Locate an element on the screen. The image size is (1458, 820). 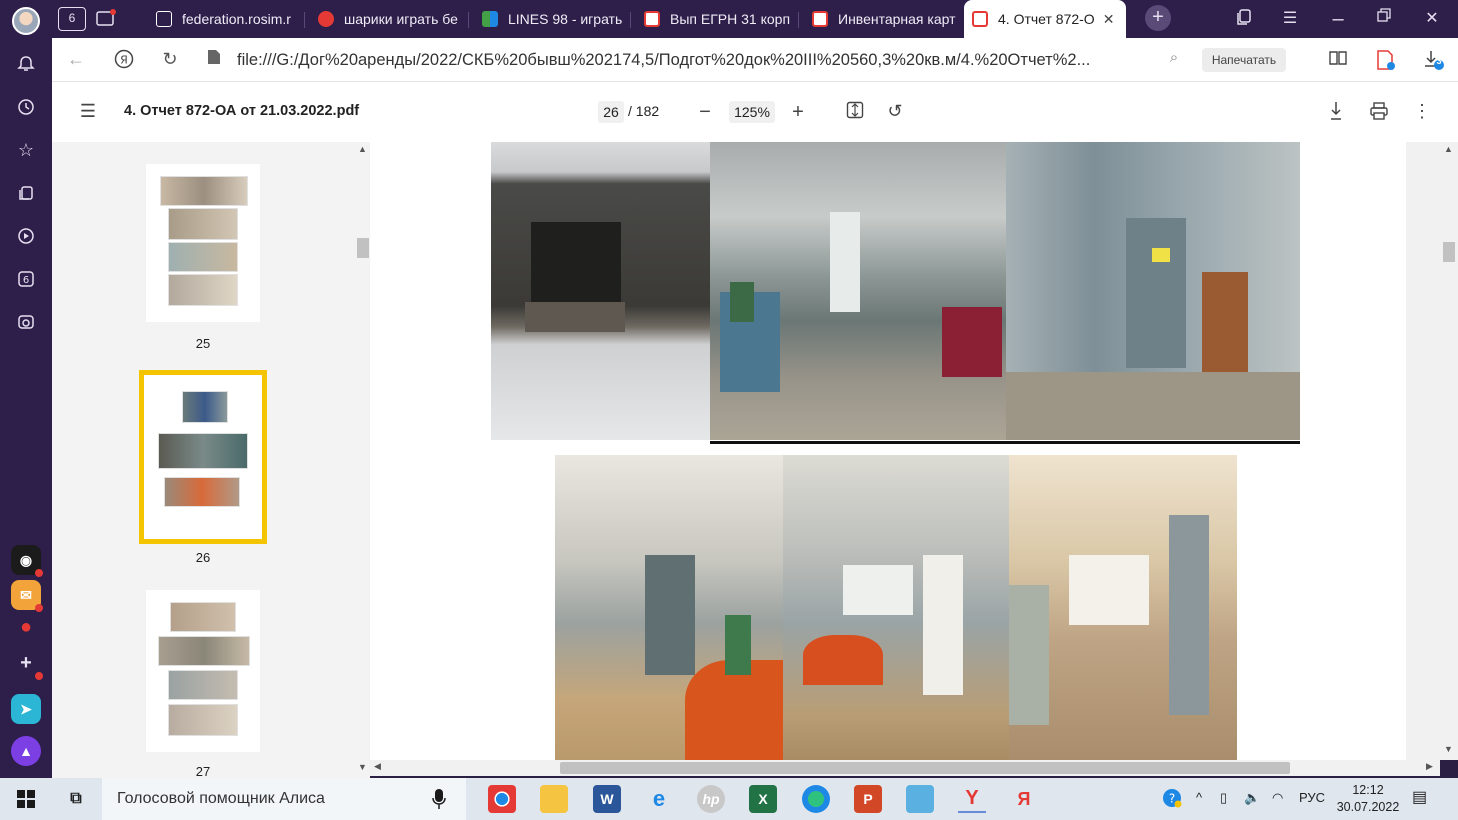
bookmarks-star-icon: ☆ is located at coordinates (26, 150).